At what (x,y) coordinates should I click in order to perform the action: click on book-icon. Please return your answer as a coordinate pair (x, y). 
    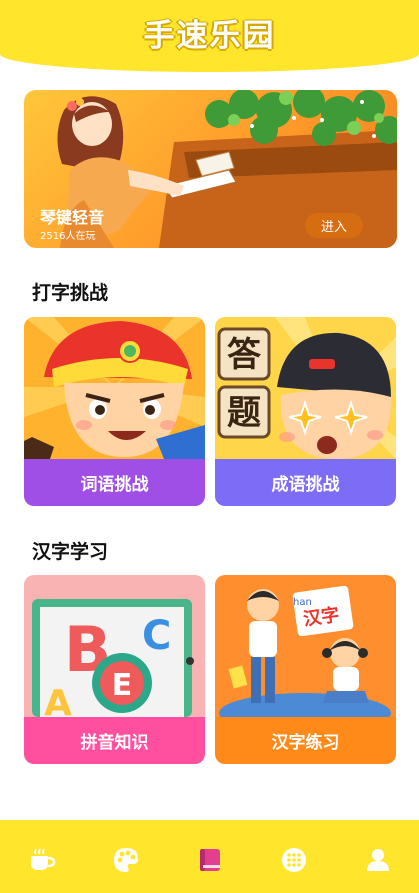
    Looking at the image, I should click on (210, 860).